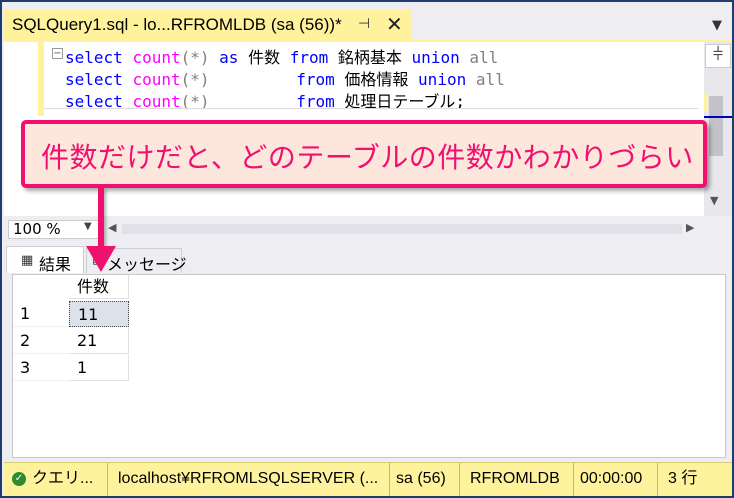 The image size is (734, 498). What do you see at coordinates (41, 79) in the screenshot?
I see `change-tracking-margin` at bounding box center [41, 79].